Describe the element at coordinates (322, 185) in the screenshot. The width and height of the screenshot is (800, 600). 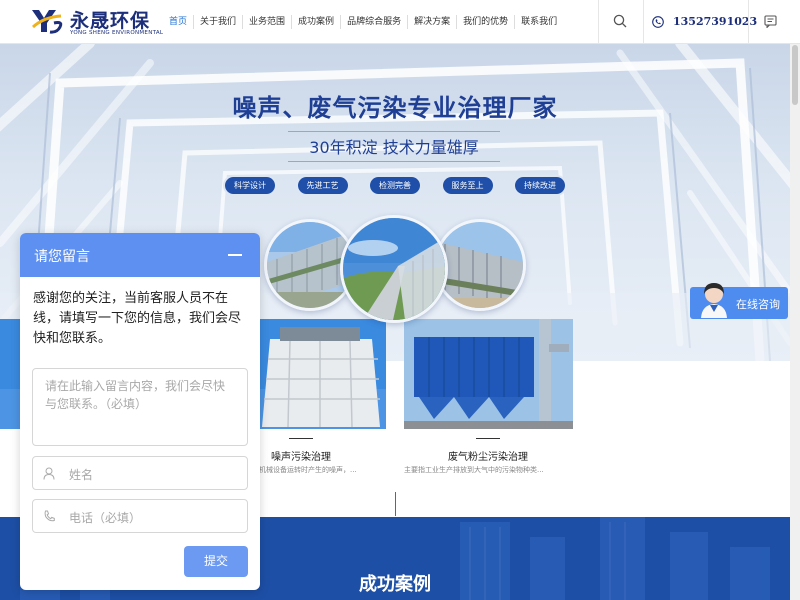
I see `tag-item: 先进工艺` at that location.